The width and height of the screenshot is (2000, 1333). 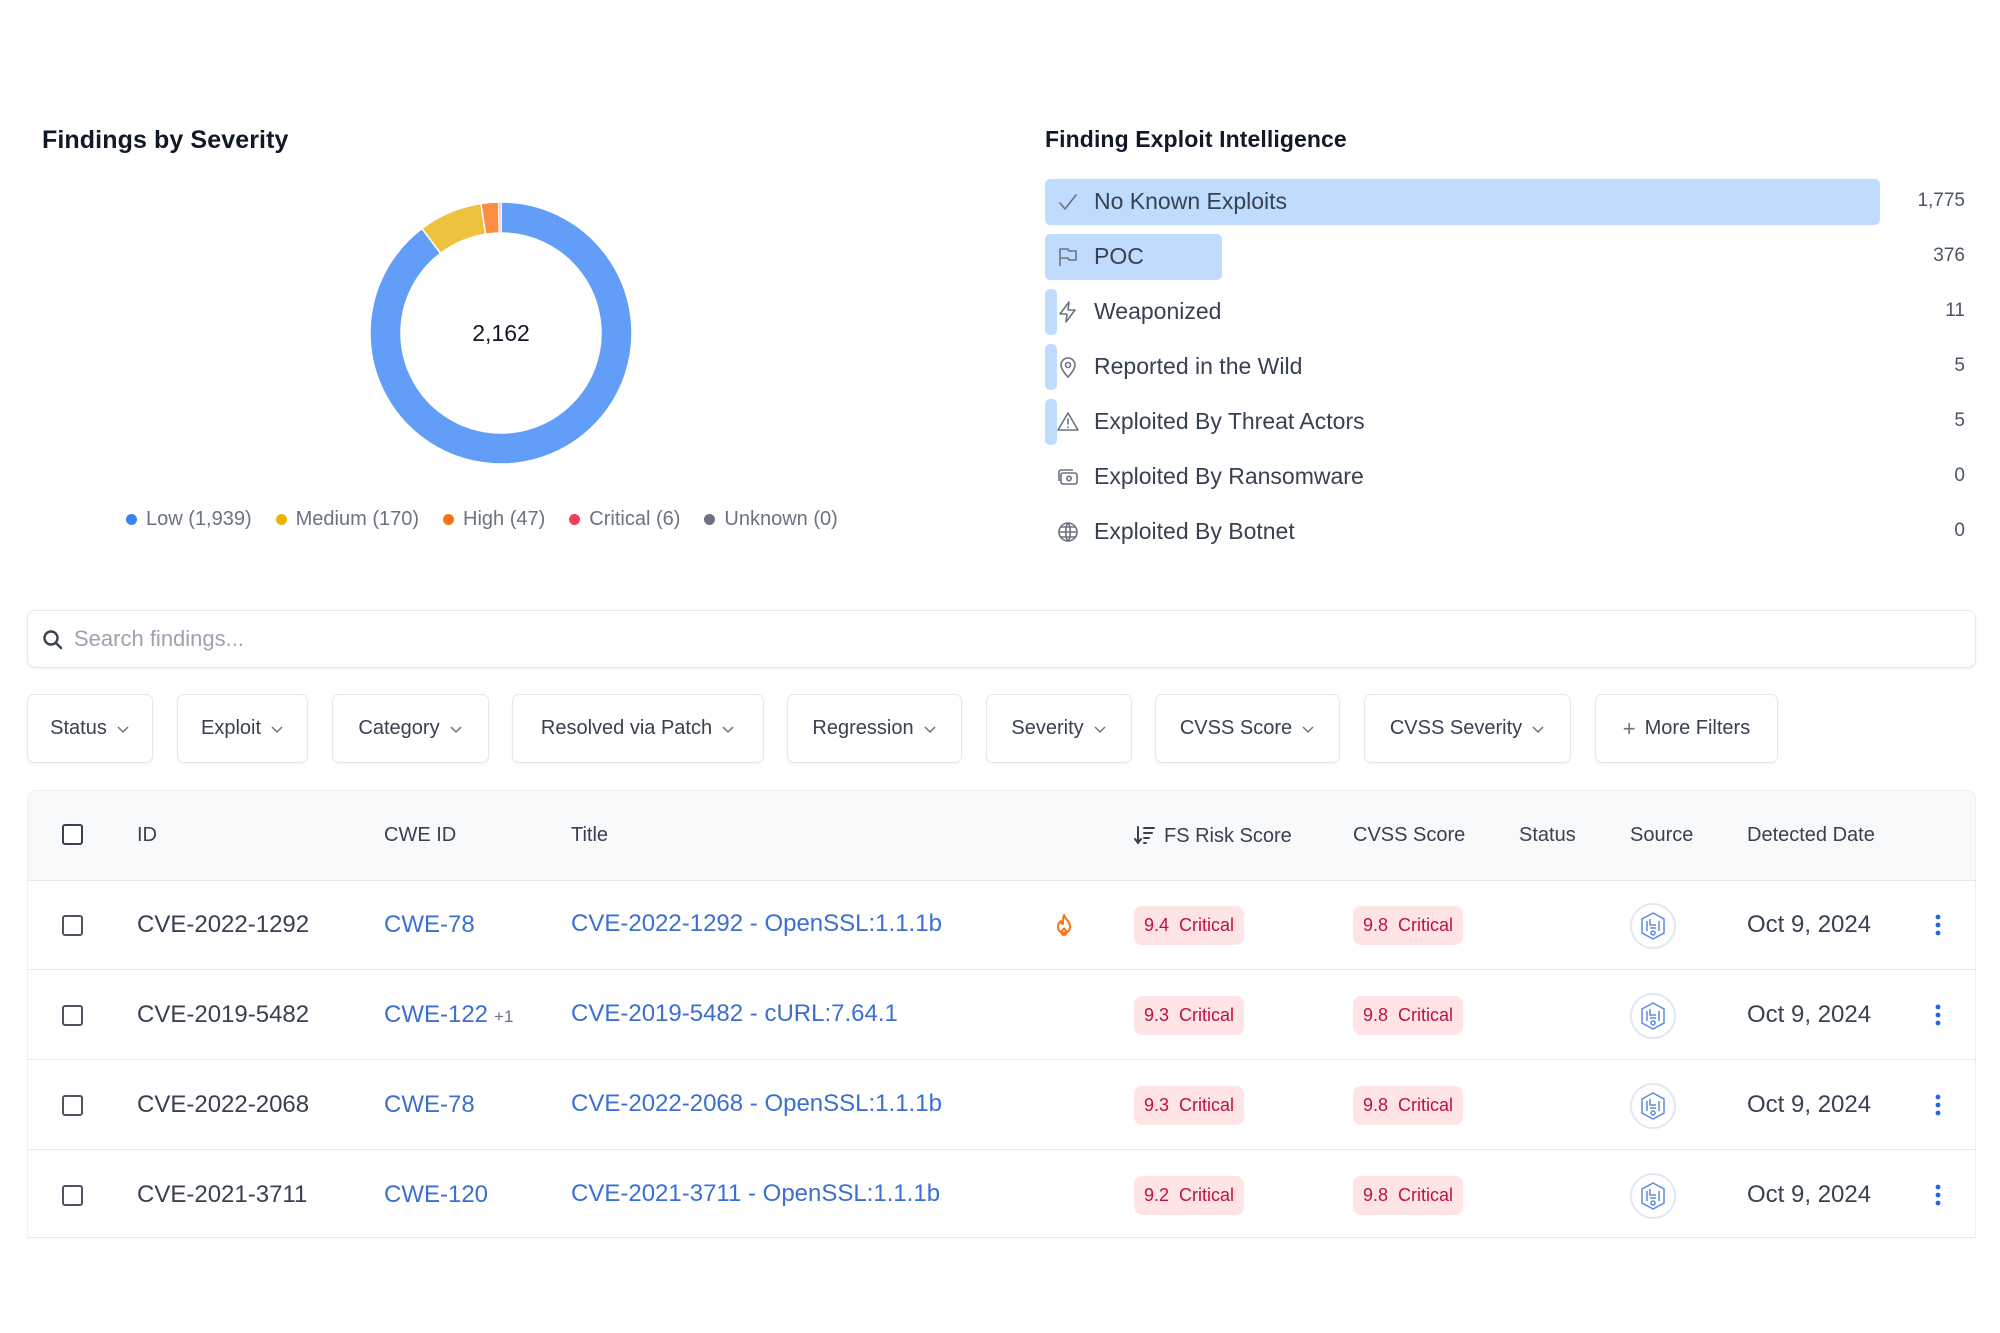 What do you see at coordinates (147, 835) in the screenshot?
I see `column-header-id: ID` at bounding box center [147, 835].